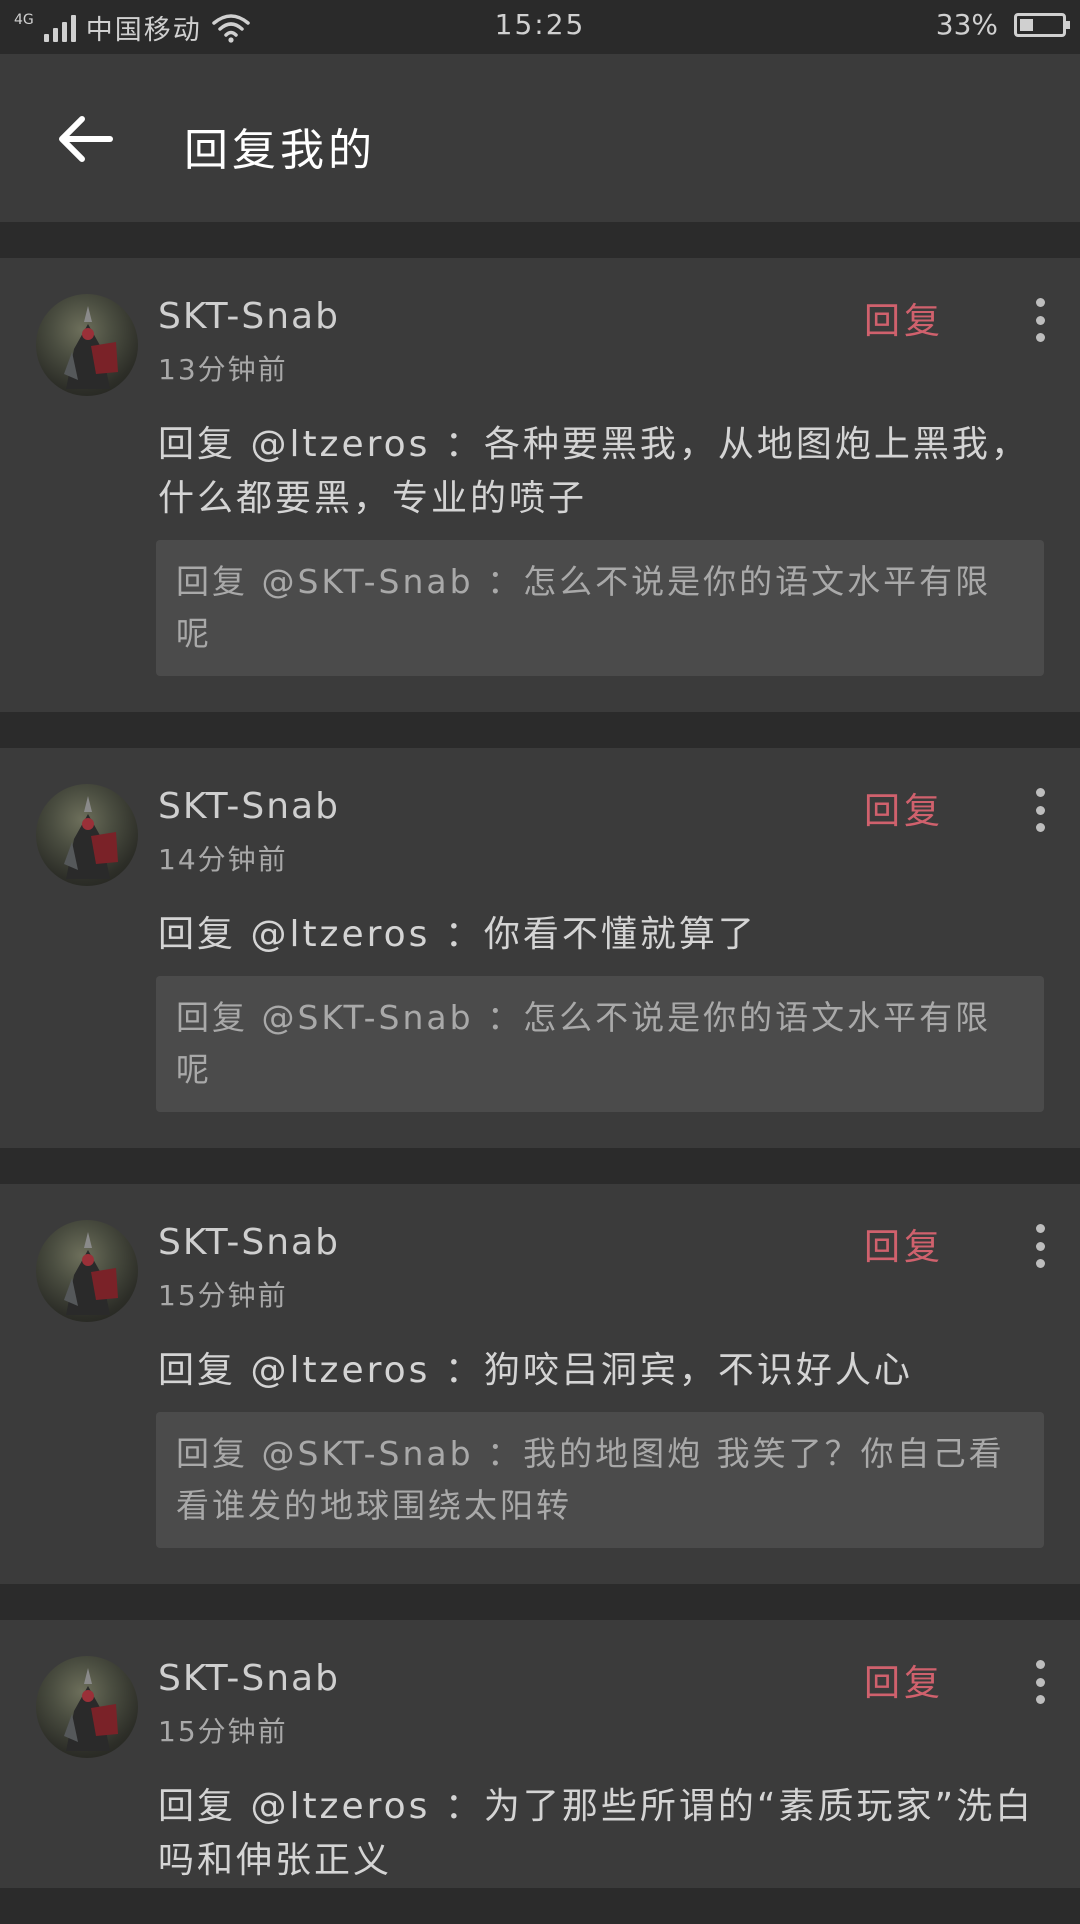 The height and width of the screenshot is (1924, 1080). I want to click on comment-text: 回复 @ltzeros ：狗咬吕洞宾，不识好人心, so click(604, 1291).